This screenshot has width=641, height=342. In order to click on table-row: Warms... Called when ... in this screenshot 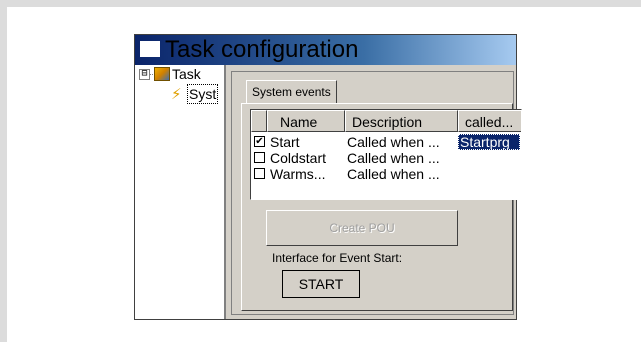, I will do `click(386, 174)`.